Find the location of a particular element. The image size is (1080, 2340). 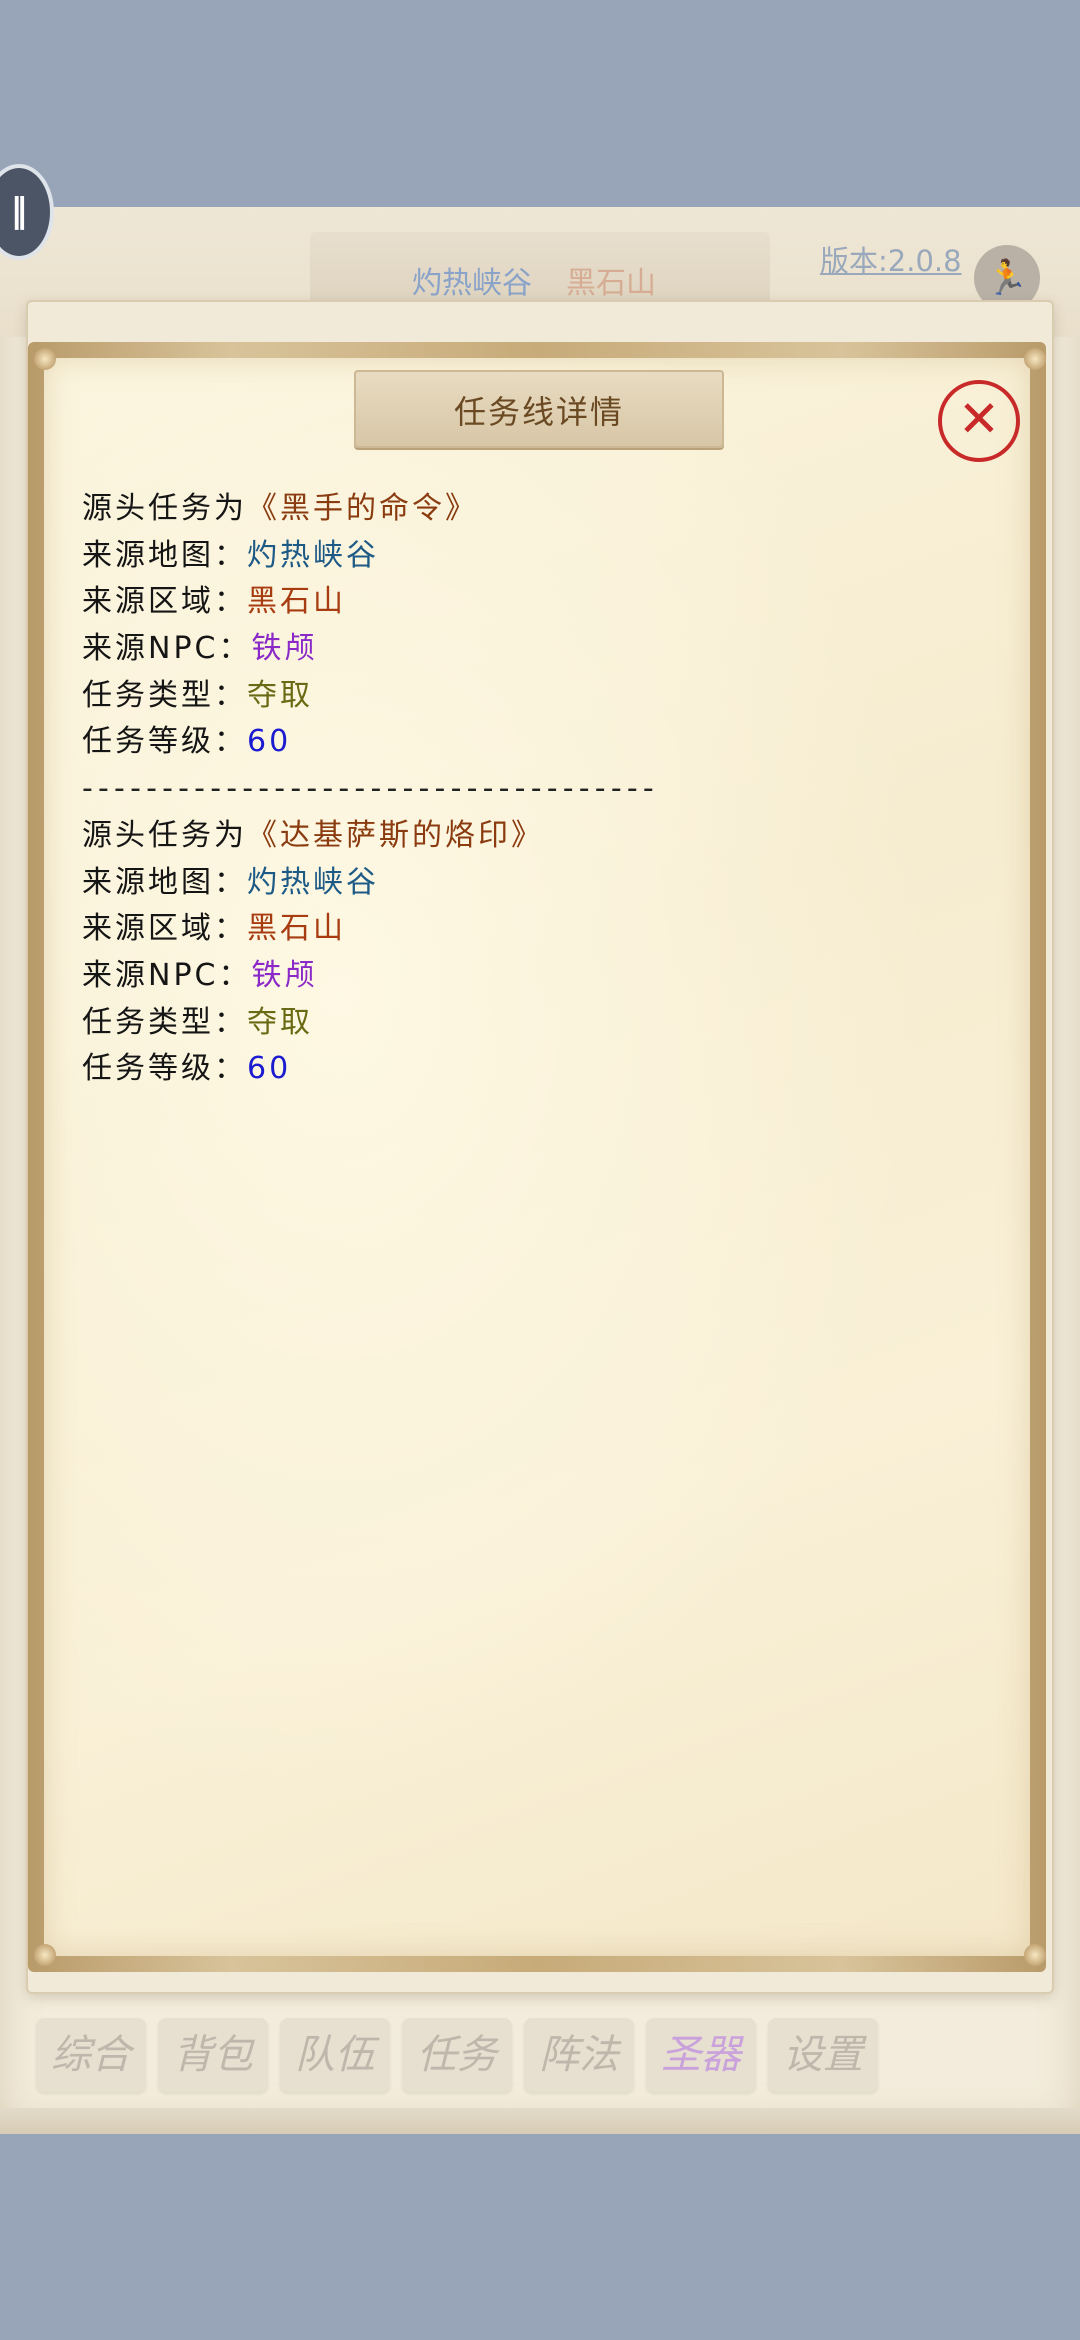

tab-quests: 任务 is located at coordinates (457, 2055).